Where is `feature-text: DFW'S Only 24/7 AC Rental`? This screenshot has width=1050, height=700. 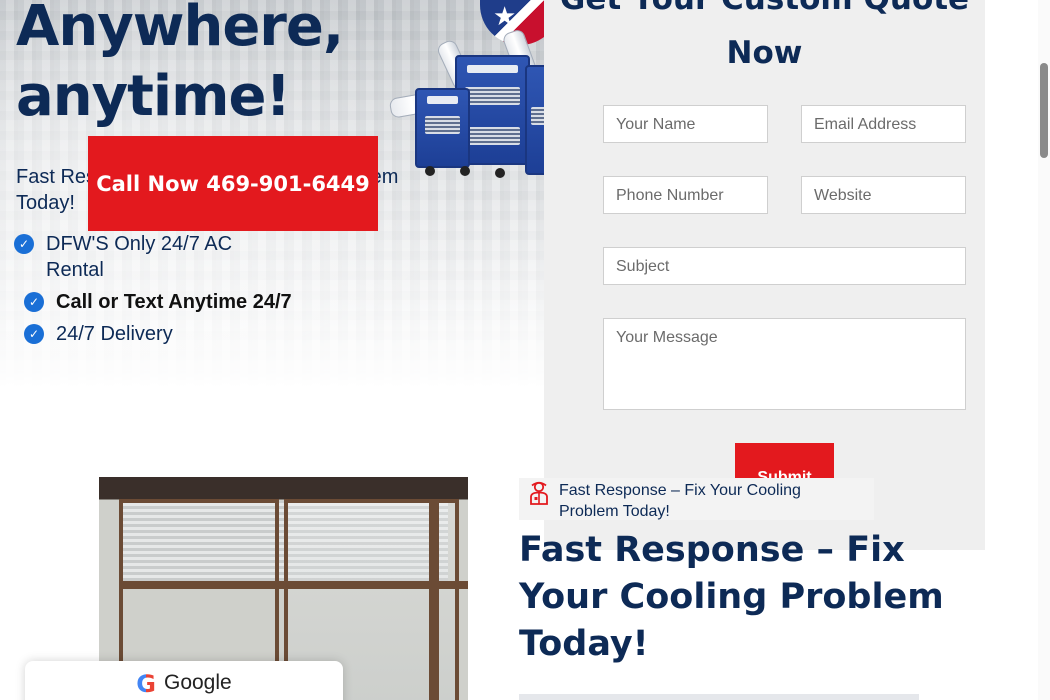 feature-text: DFW'S Only 24/7 AC Rental is located at coordinates (139, 257).